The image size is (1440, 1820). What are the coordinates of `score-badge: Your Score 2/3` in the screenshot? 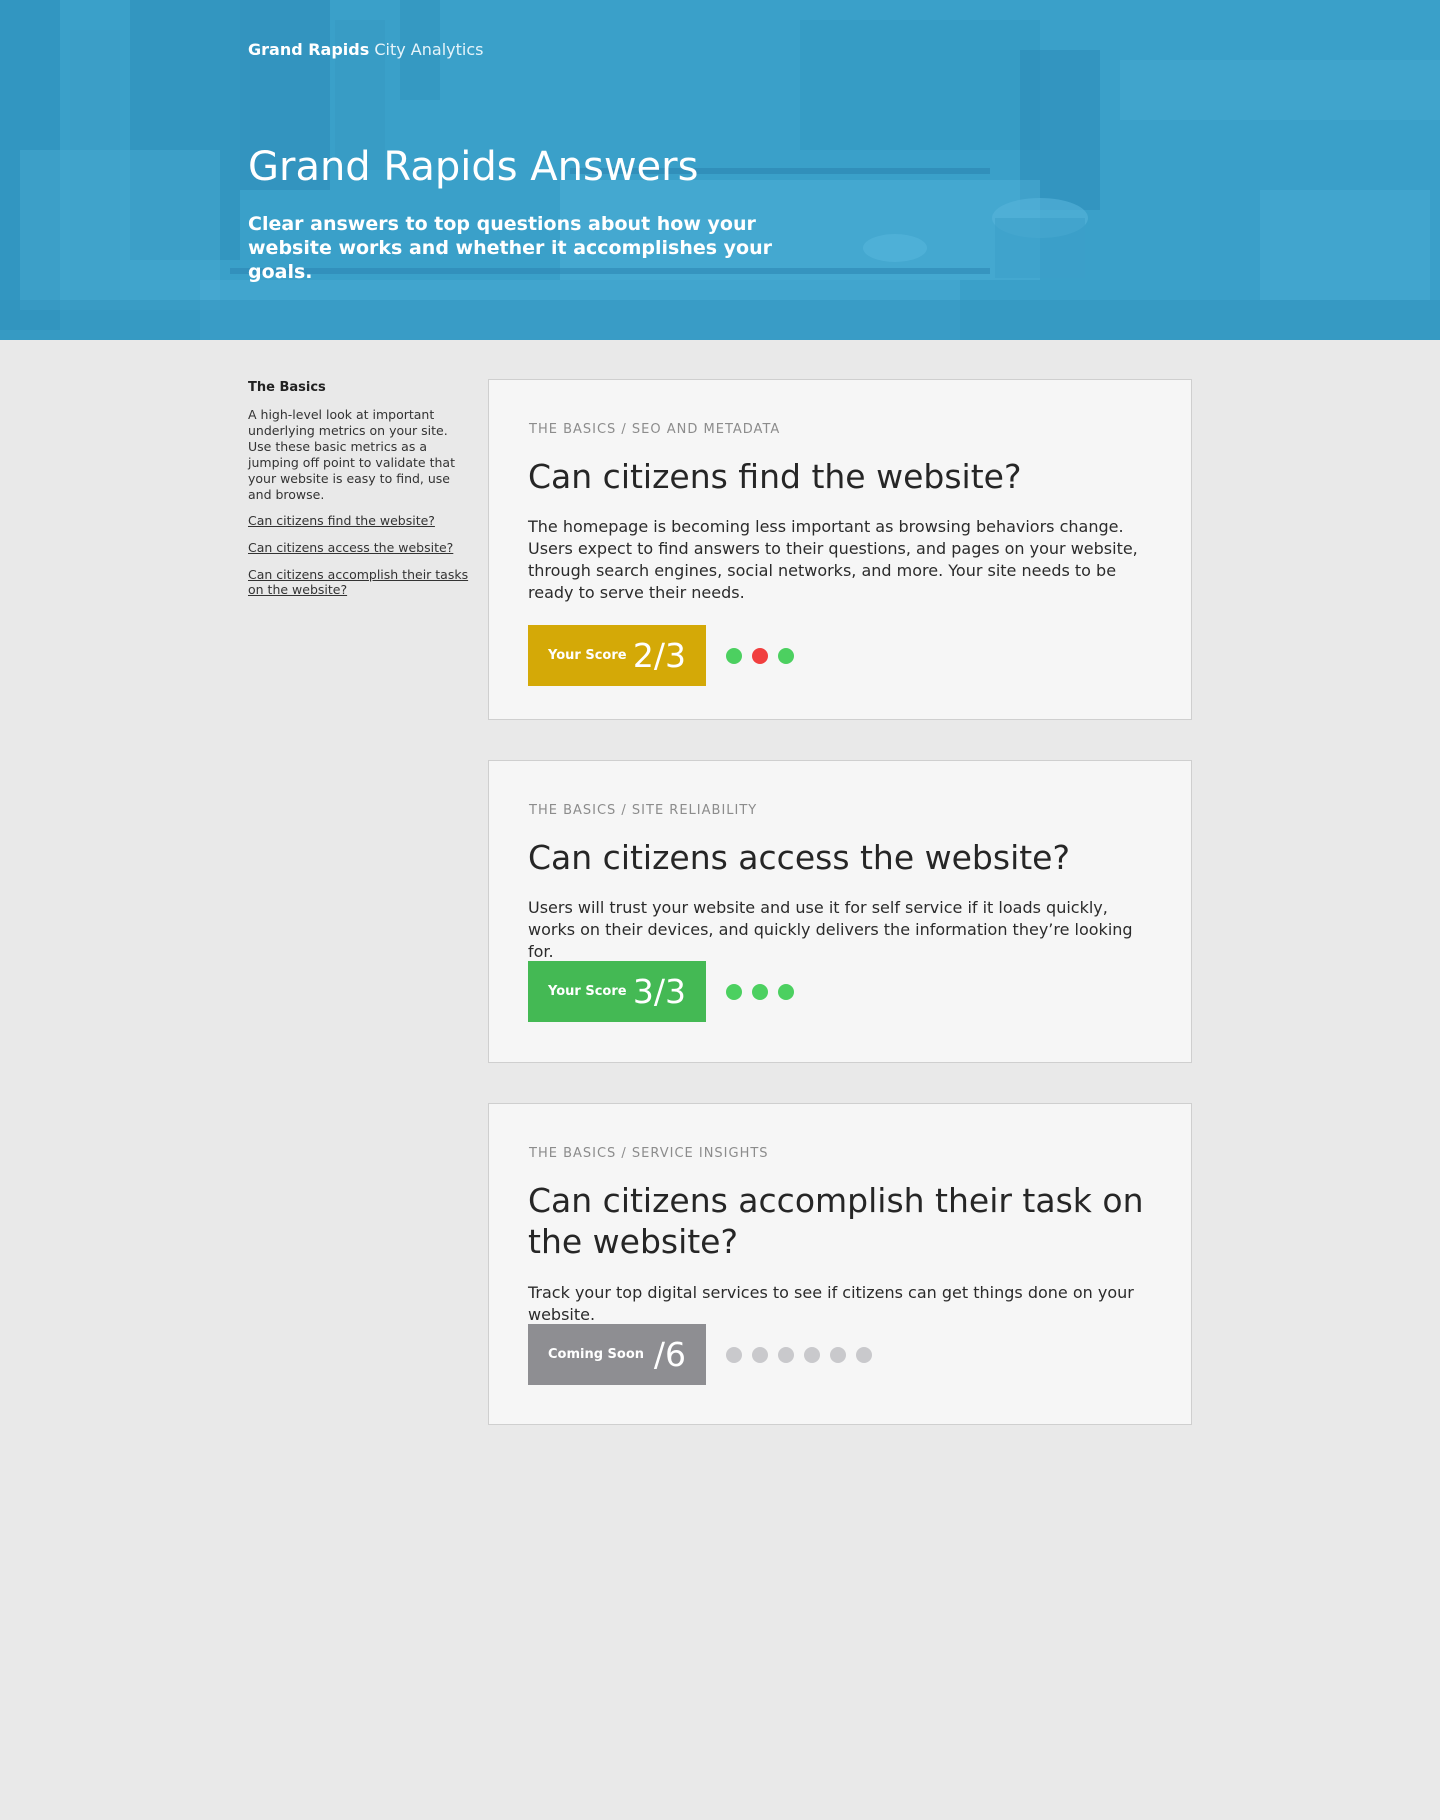 It's located at (617, 655).